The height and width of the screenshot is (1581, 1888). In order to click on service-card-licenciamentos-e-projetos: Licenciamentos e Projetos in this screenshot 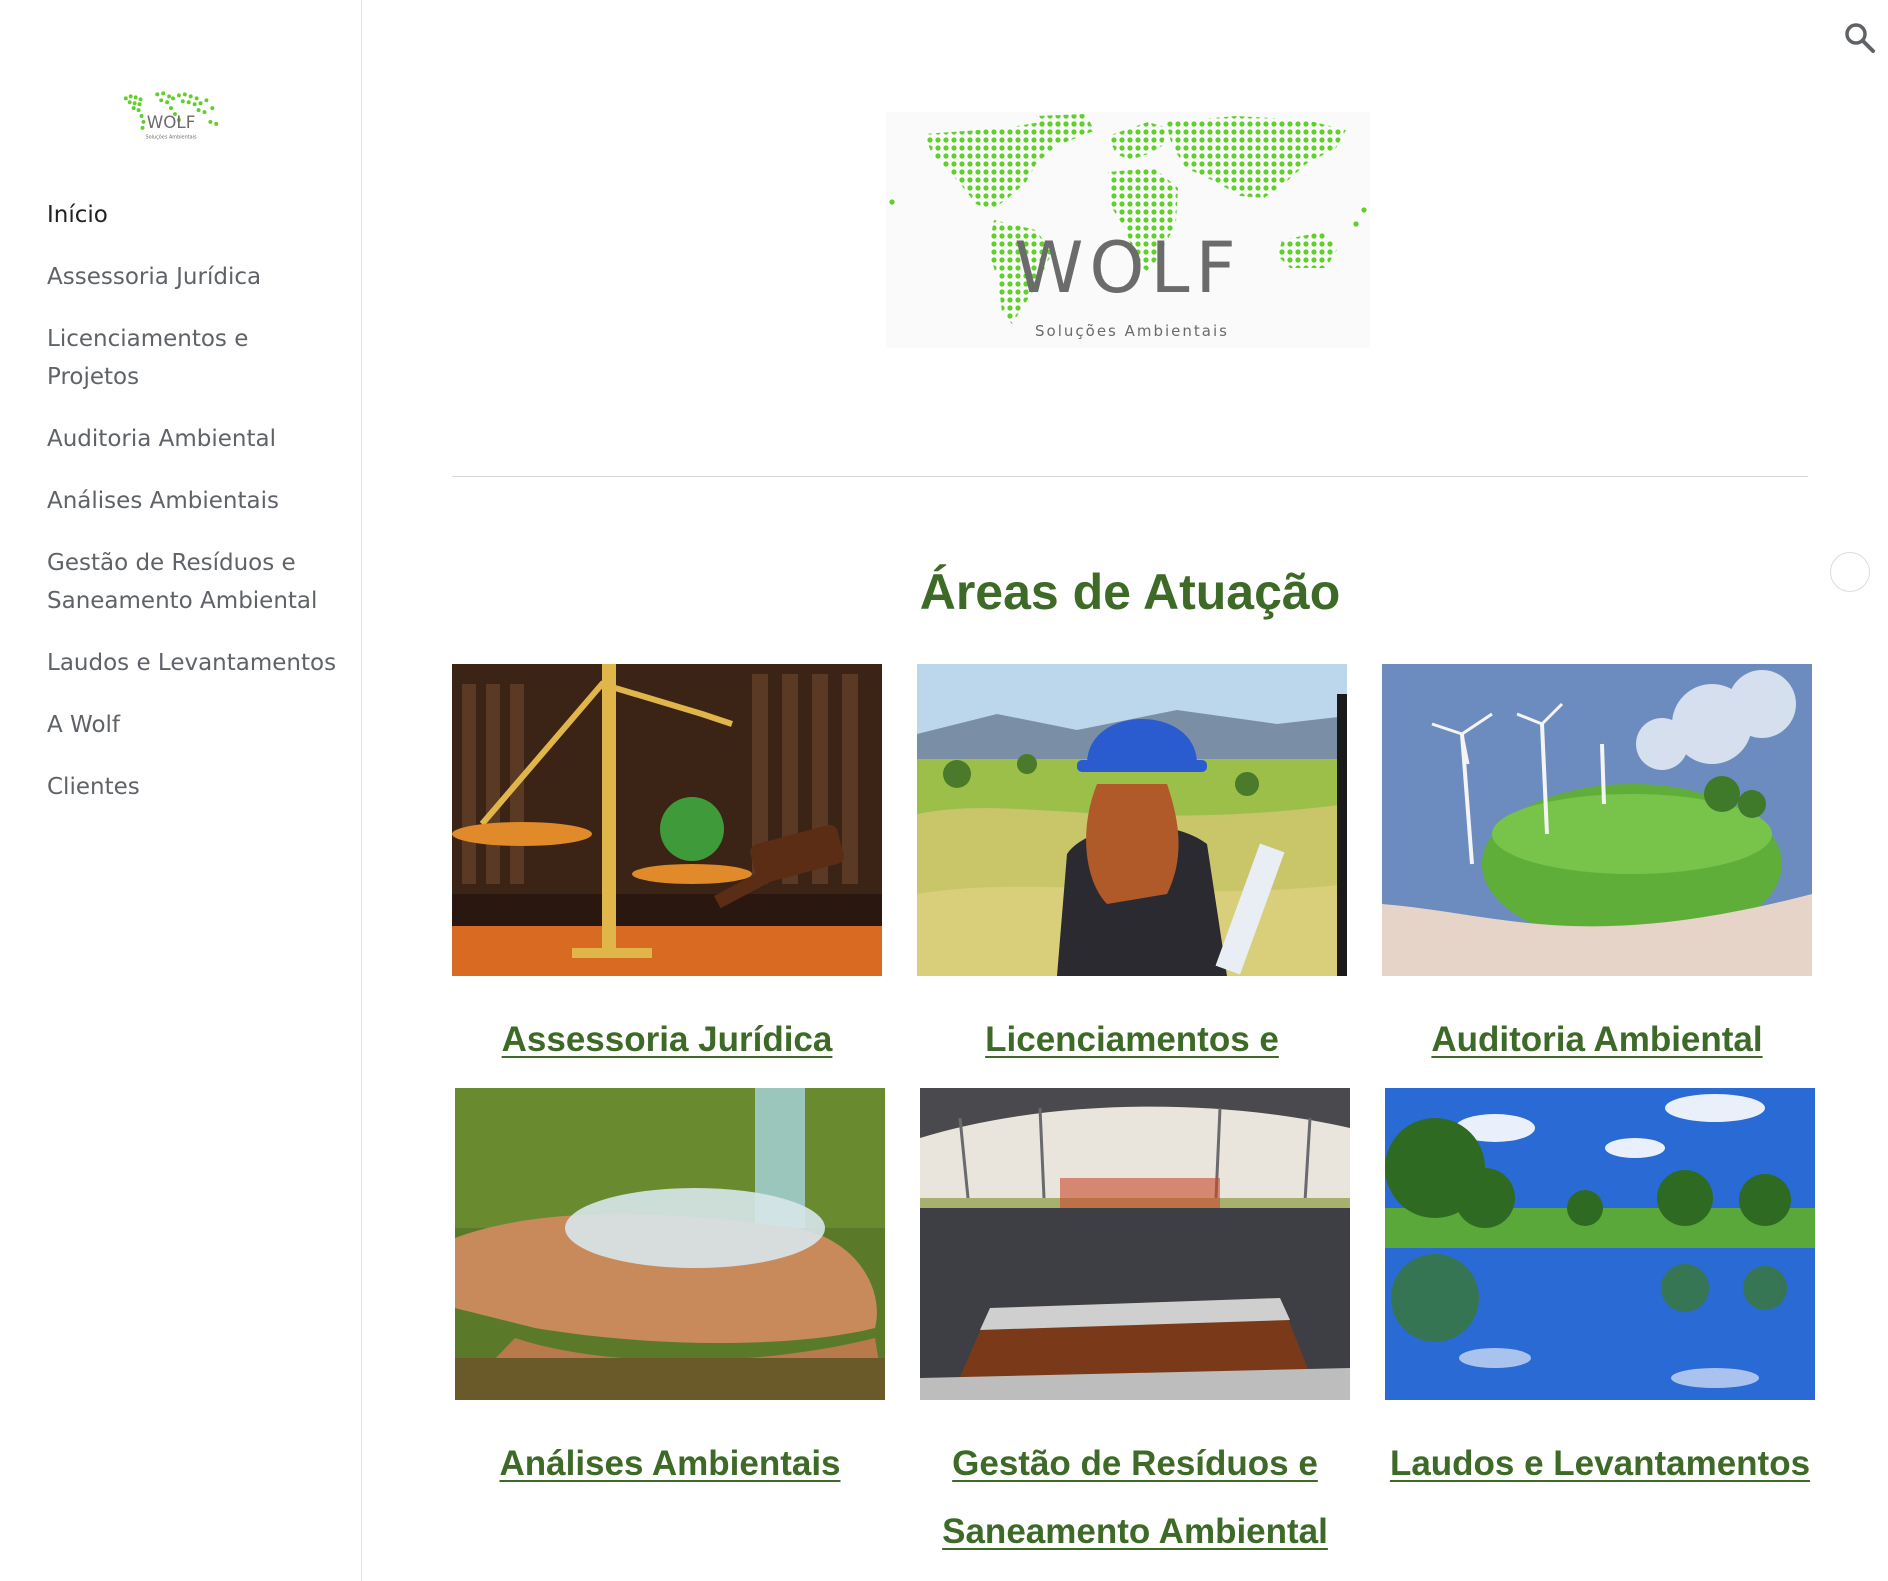, I will do `click(1132, 869)`.